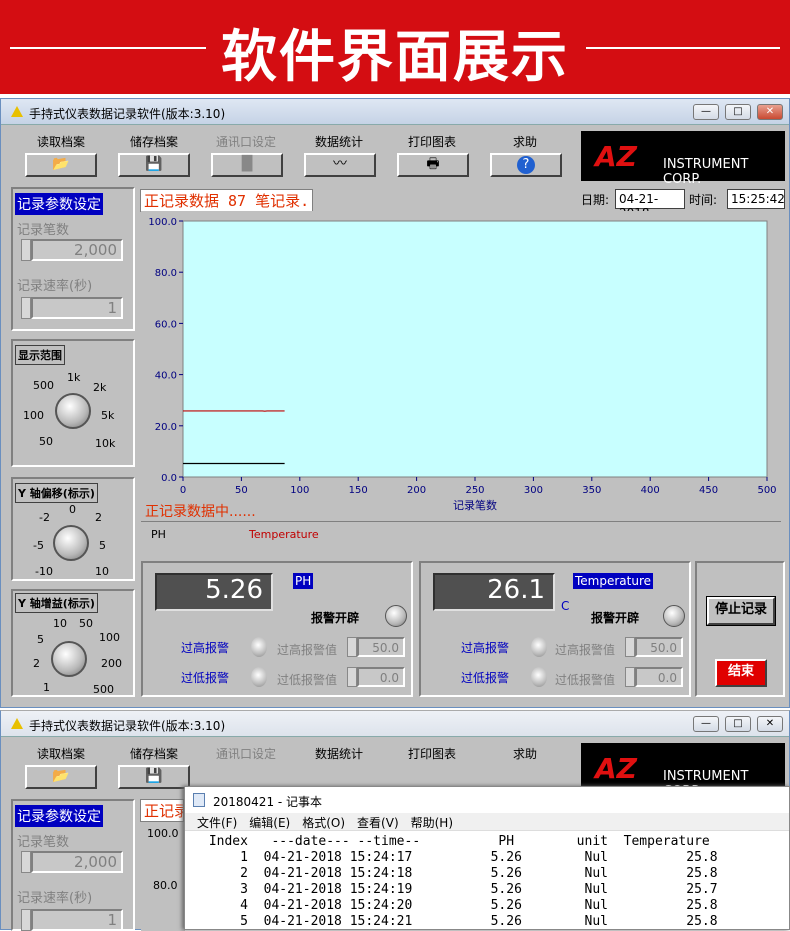  I want to click on ph-alarm-switch-label: 报警开辟, so click(335, 617).